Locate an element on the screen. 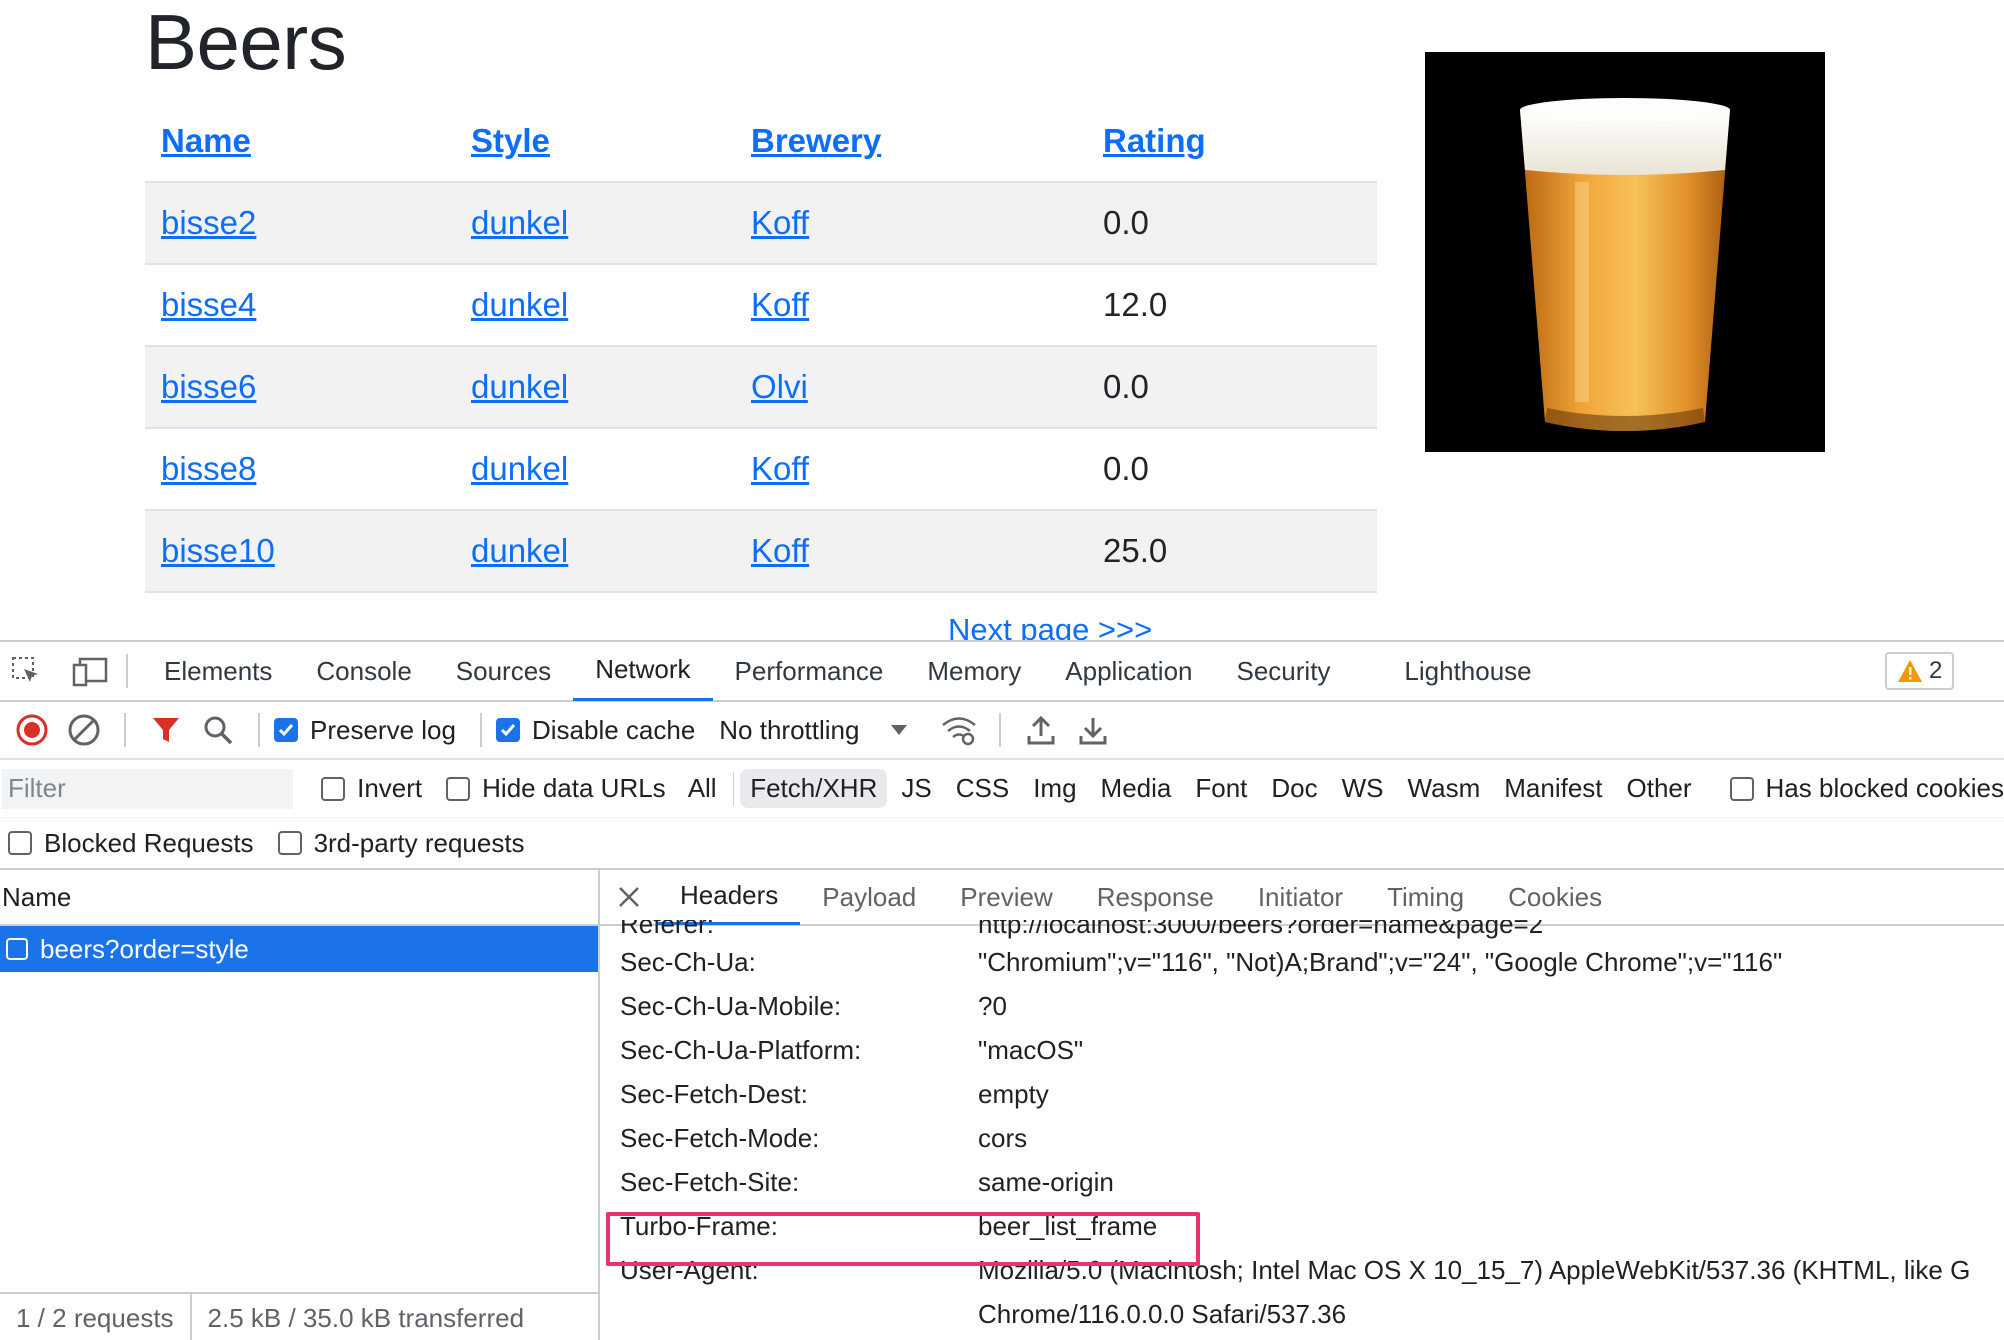 This screenshot has height=1340, width=2004. header-key: Sec-Fetch-Site: is located at coordinates (710, 1181).